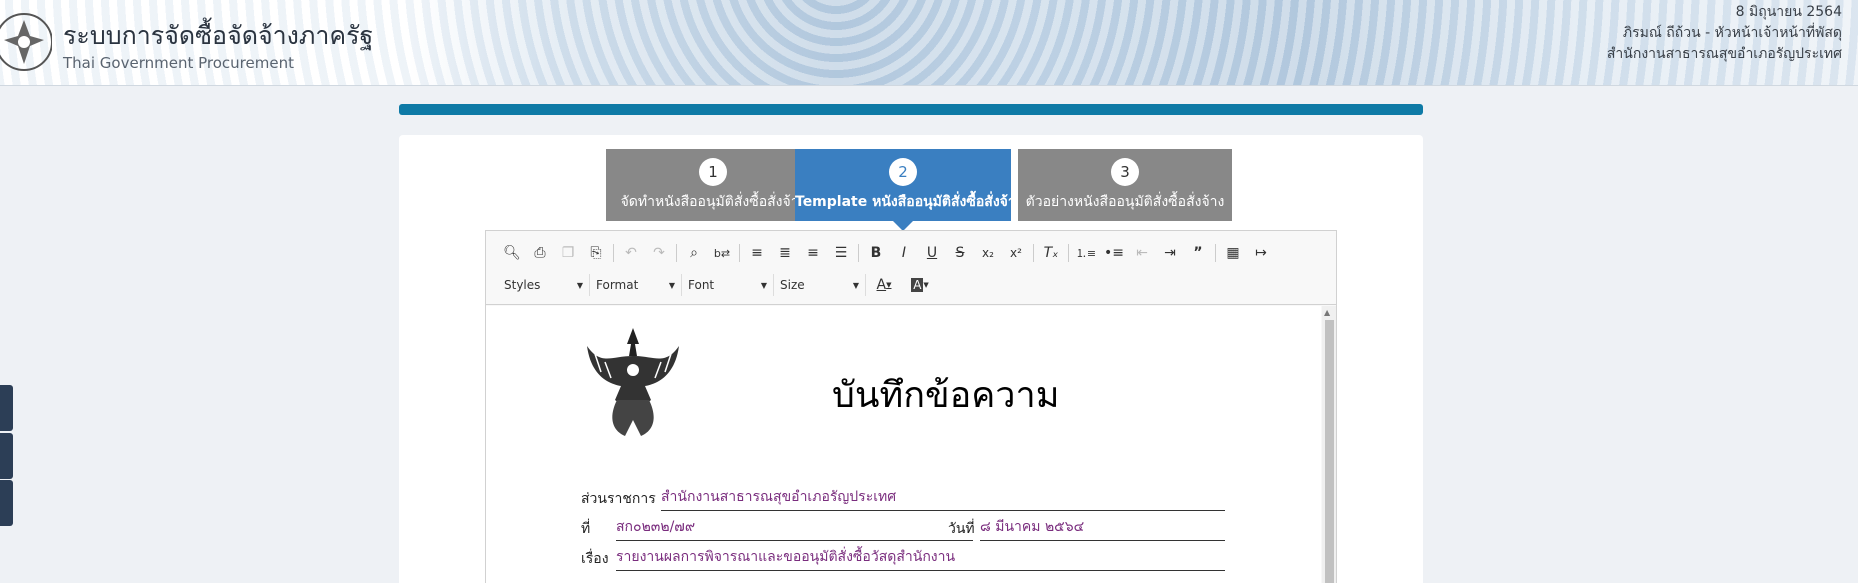 Image resolution: width=1858 pixels, height=583 pixels. I want to click on toolbar-row-2: Styles ▼ Format ▼ Font ▼ Size ▼ A ▼ A ▼, so click(718, 285).